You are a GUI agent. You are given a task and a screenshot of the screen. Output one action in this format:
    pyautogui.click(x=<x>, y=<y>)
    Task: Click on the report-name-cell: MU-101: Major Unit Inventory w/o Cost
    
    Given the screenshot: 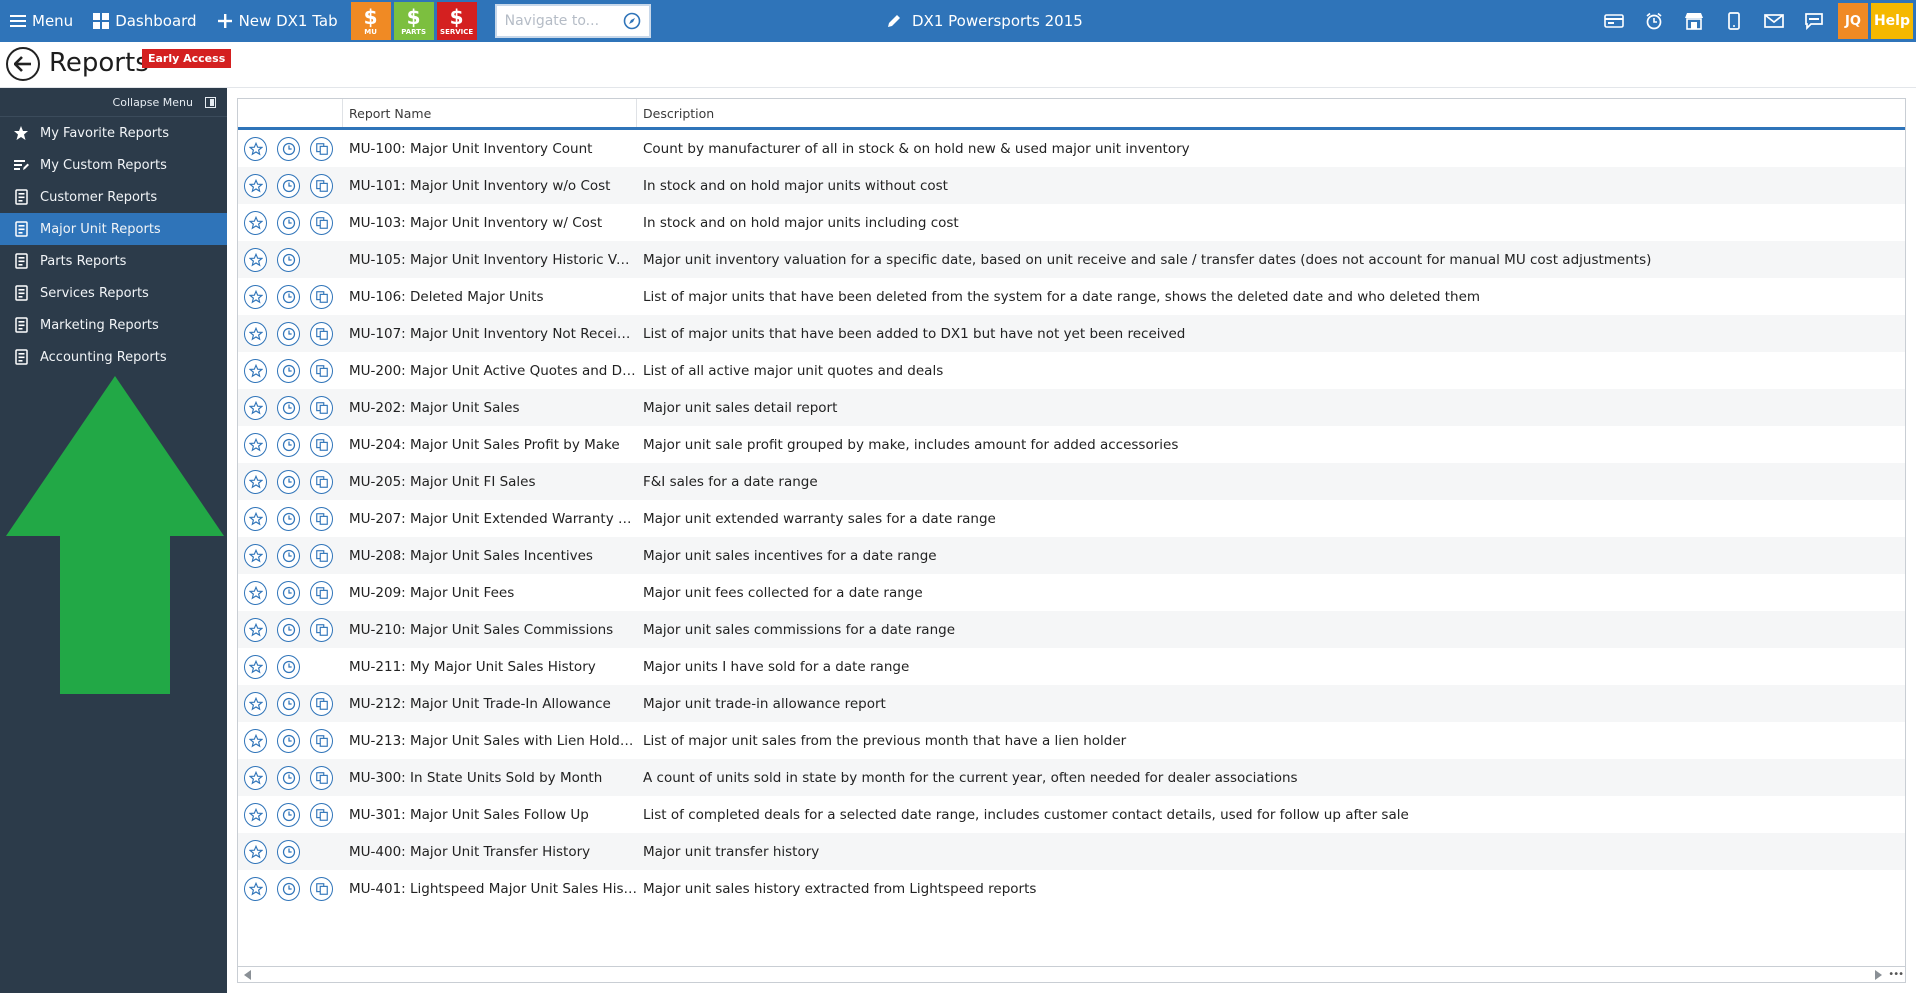 What is the action you would take?
    pyautogui.click(x=490, y=186)
    